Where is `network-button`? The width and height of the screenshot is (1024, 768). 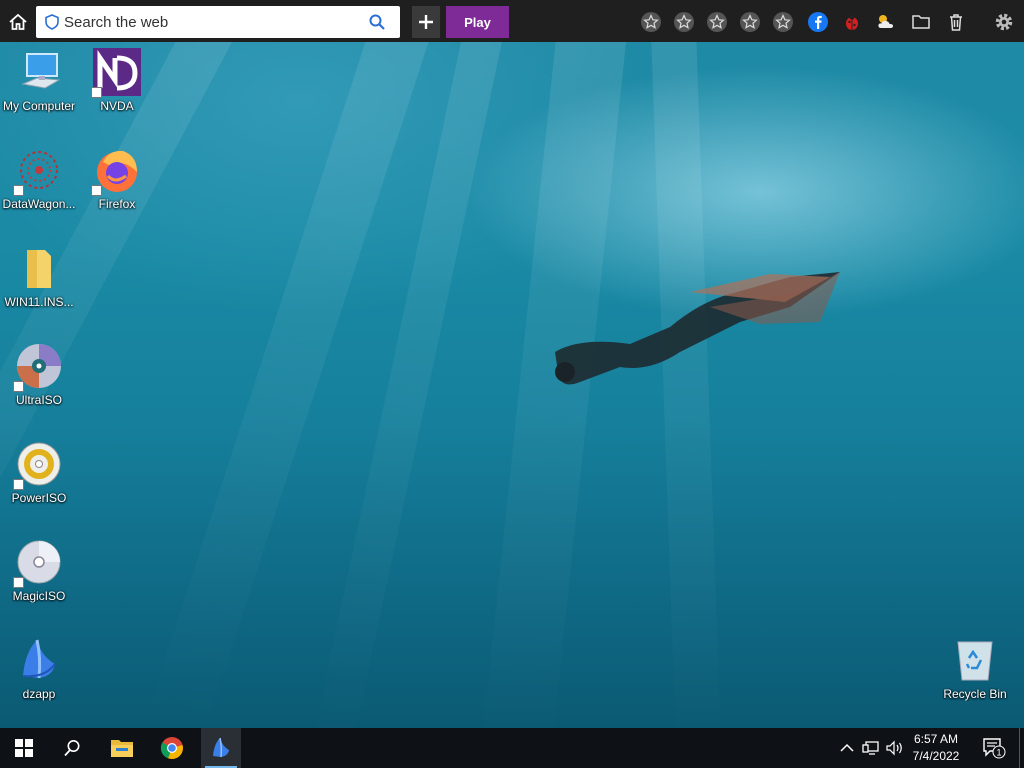
network-button is located at coordinates (871, 748).